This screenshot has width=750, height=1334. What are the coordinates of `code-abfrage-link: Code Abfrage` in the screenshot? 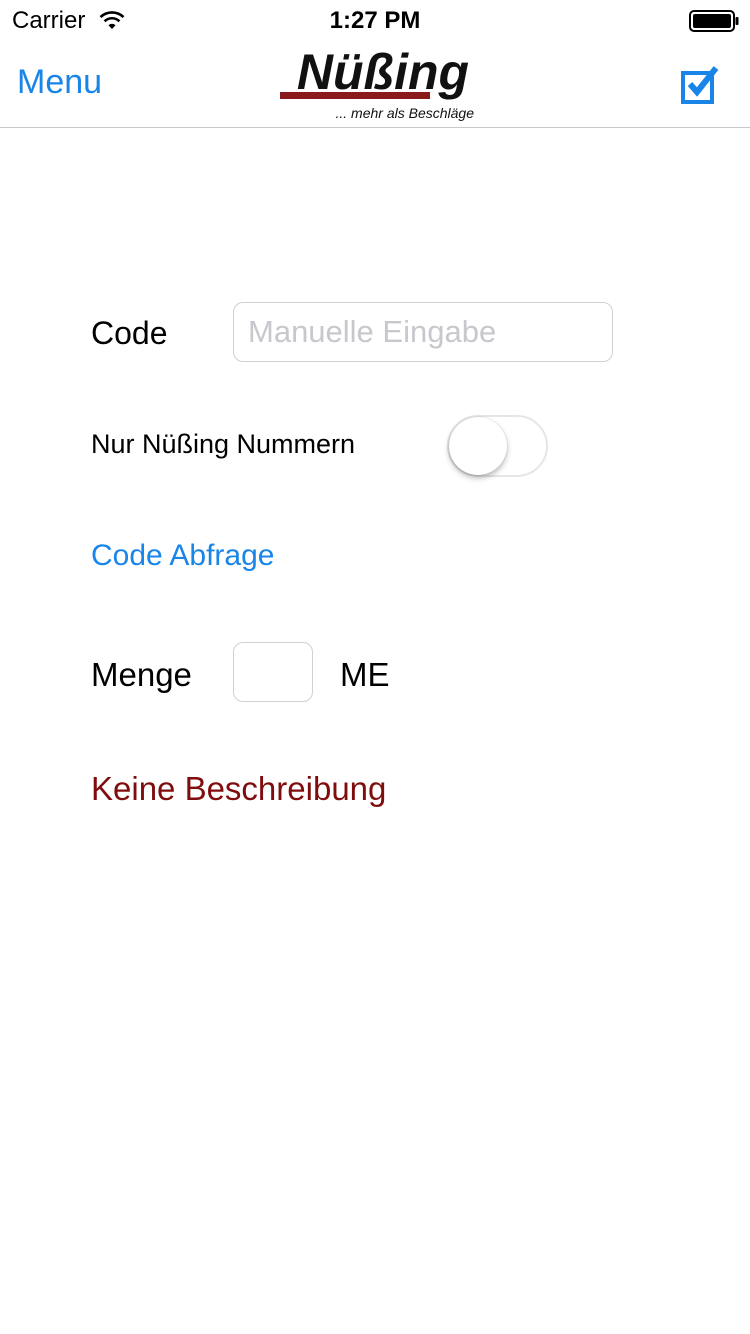 It's located at (182, 556).